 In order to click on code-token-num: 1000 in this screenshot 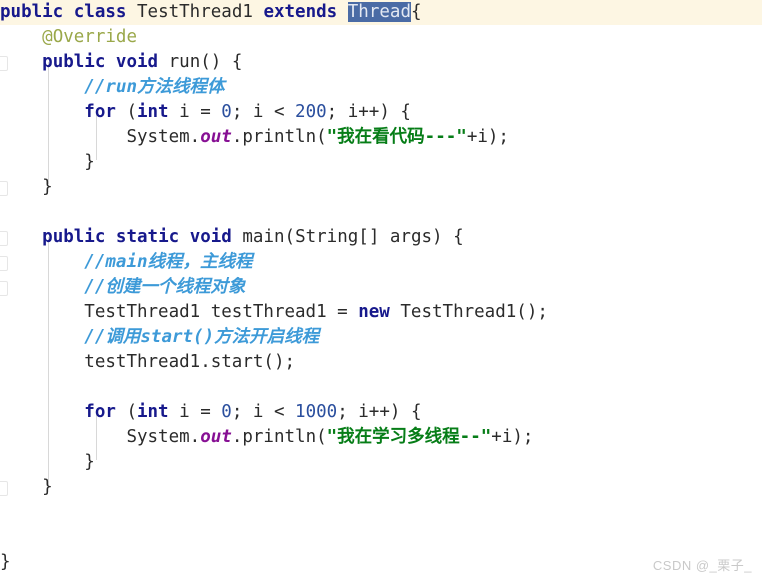, I will do `click(316, 412)`.